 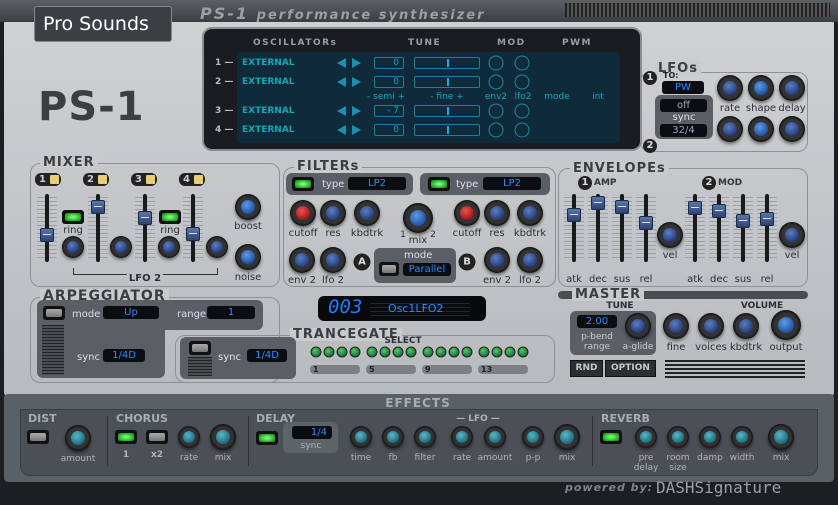 I want to click on delay-fb-knob, so click(x=393, y=437).